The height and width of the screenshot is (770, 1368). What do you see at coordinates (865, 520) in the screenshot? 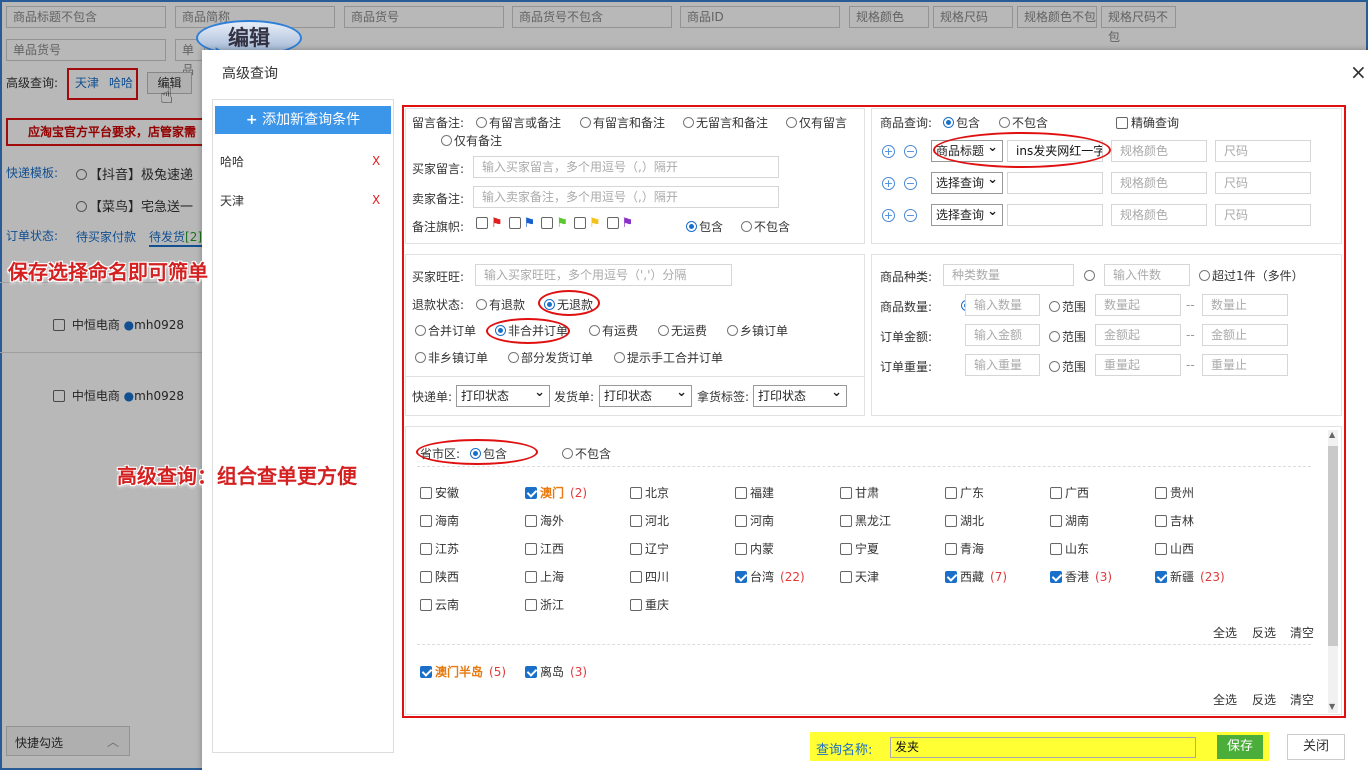
I see `province-checkbox: 黑龙江` at bounding box center [865, 520].